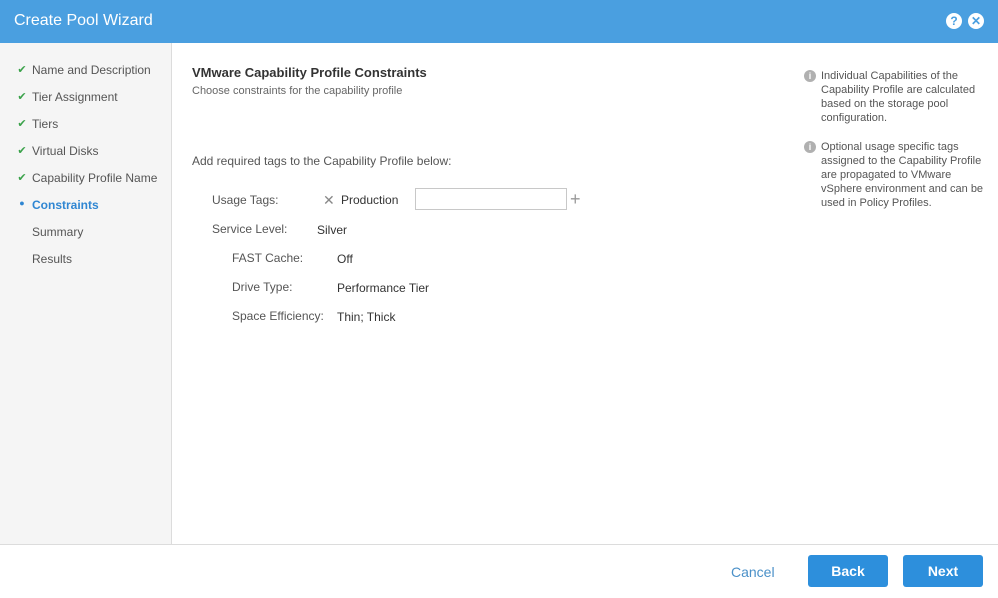 The width and height of the screenshot is (998, 598). I want to click on step-label: Tier Assignment, so click(75, 97).